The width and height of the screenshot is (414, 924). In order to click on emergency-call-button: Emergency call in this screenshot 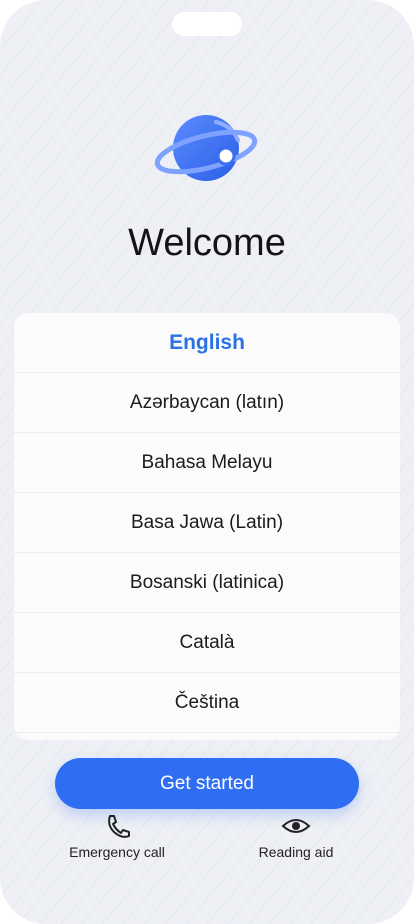, I will do `click(117, 836)`.